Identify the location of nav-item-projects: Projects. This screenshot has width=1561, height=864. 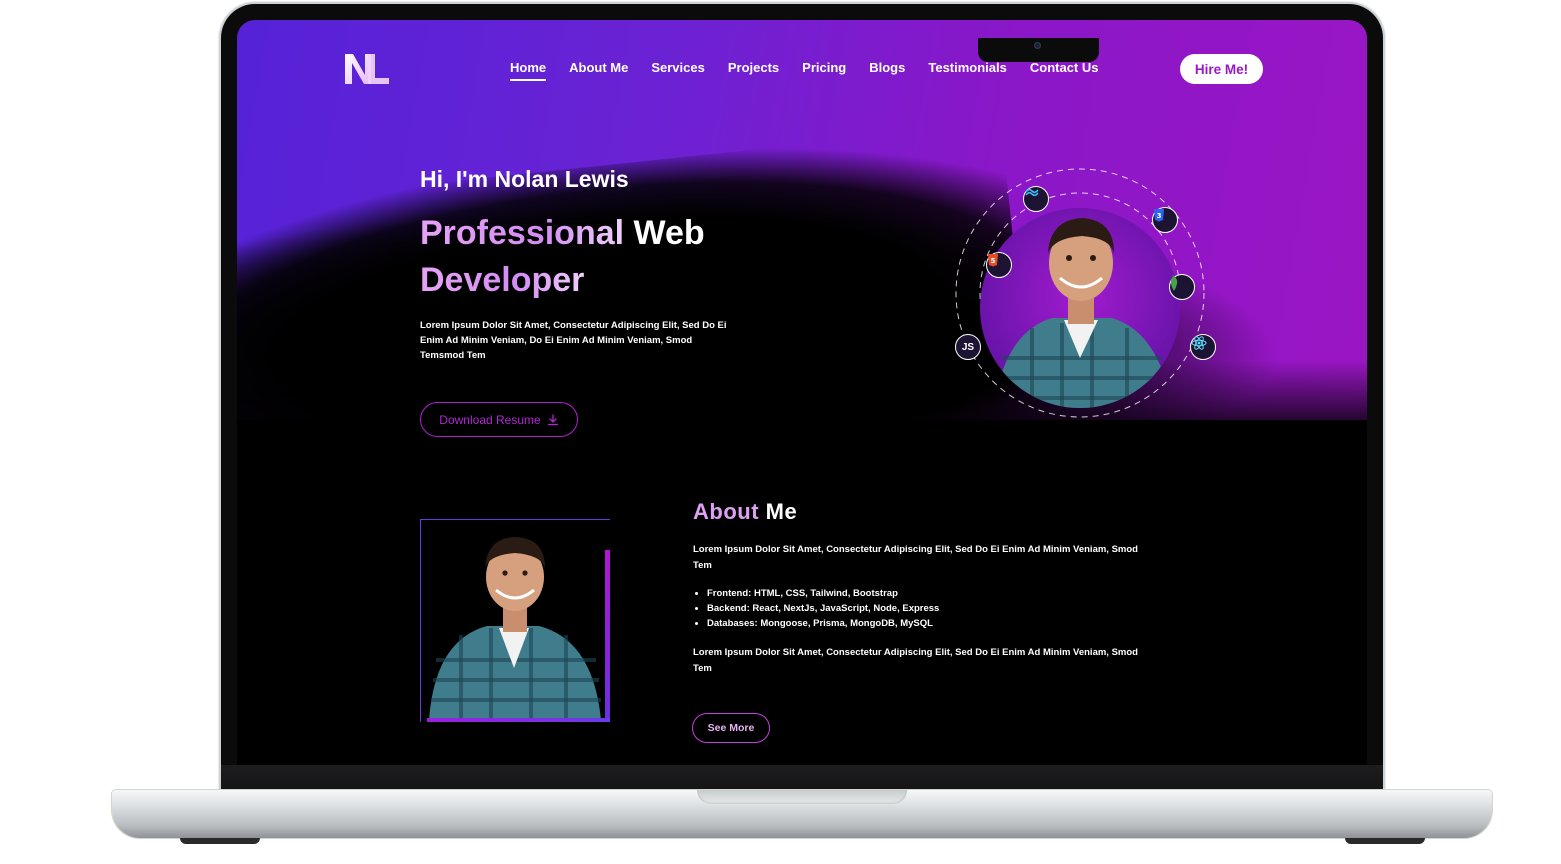
(753, 67).